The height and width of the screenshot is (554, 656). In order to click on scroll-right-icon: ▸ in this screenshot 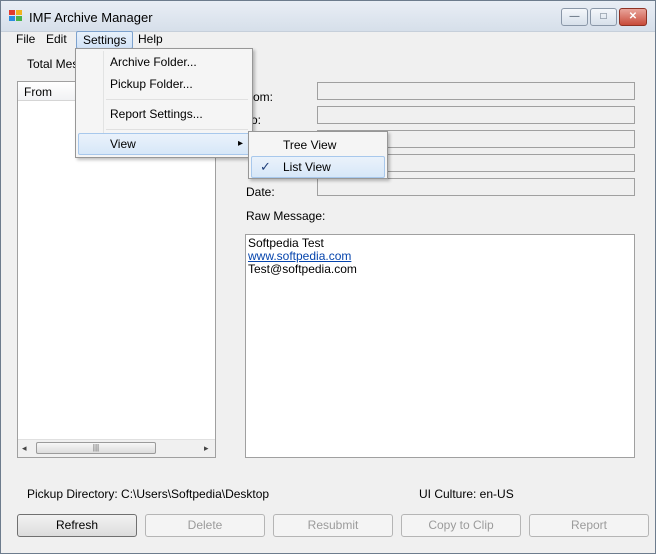, I will do `click(206, 448)`.